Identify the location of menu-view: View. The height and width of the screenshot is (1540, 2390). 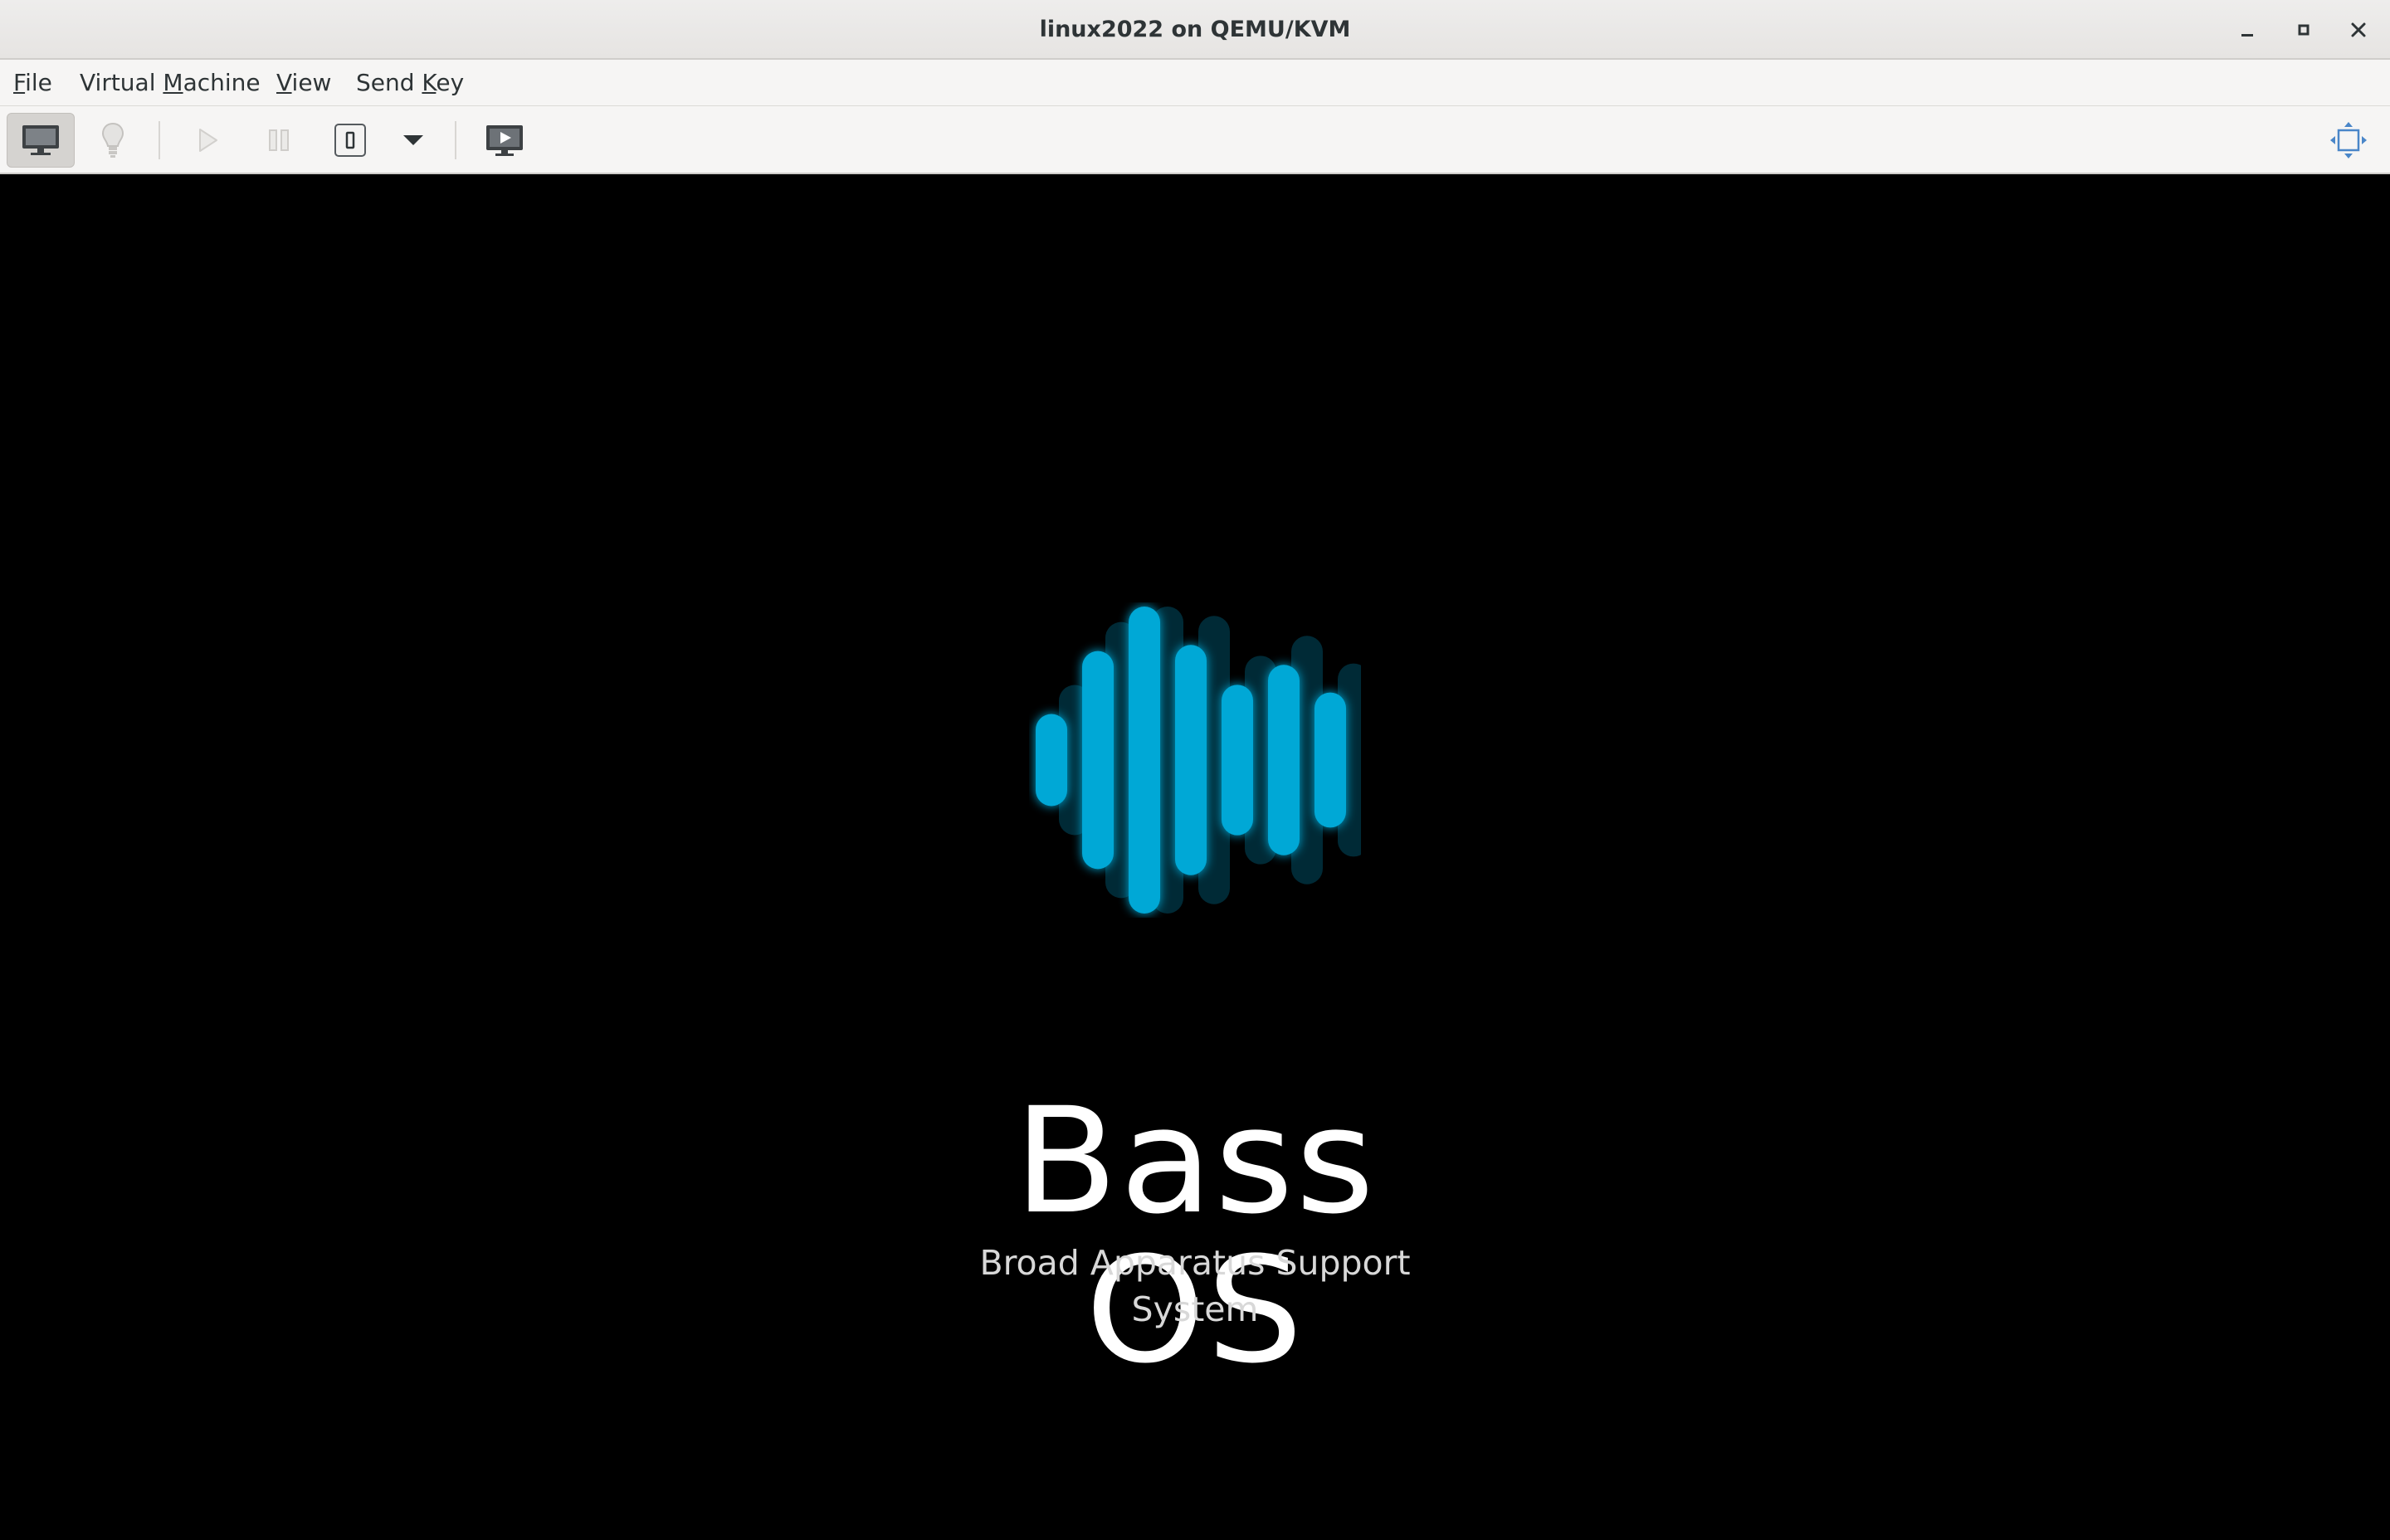
(304, 83).